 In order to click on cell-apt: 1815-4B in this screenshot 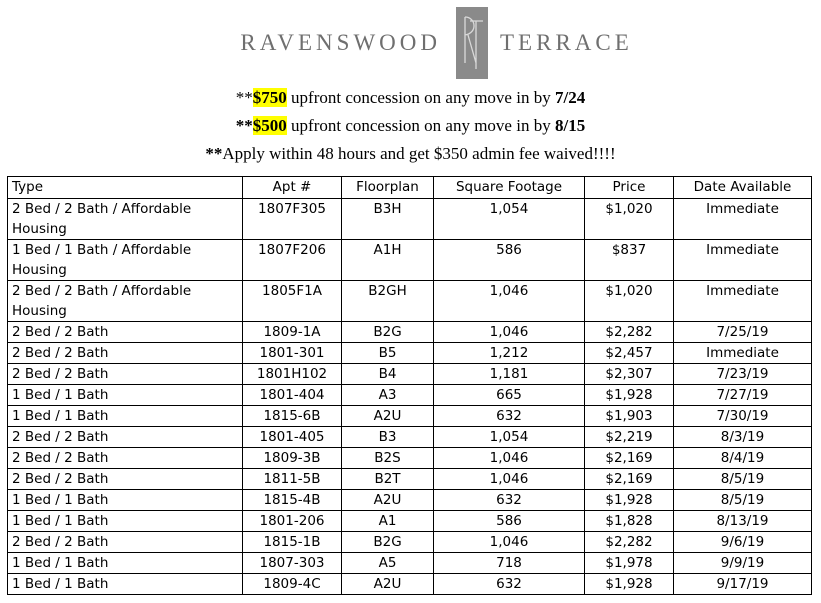, I will do `click(292, 500)`.